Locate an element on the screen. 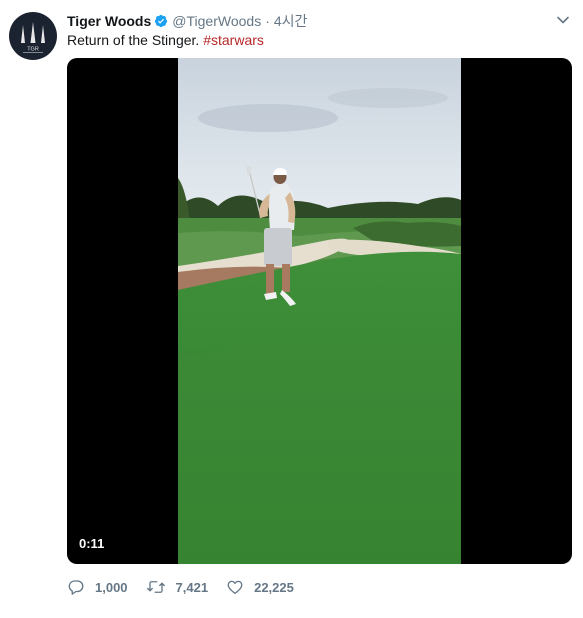  tweet-body: Return of the Stinger. is located at coordinates (133, 40).